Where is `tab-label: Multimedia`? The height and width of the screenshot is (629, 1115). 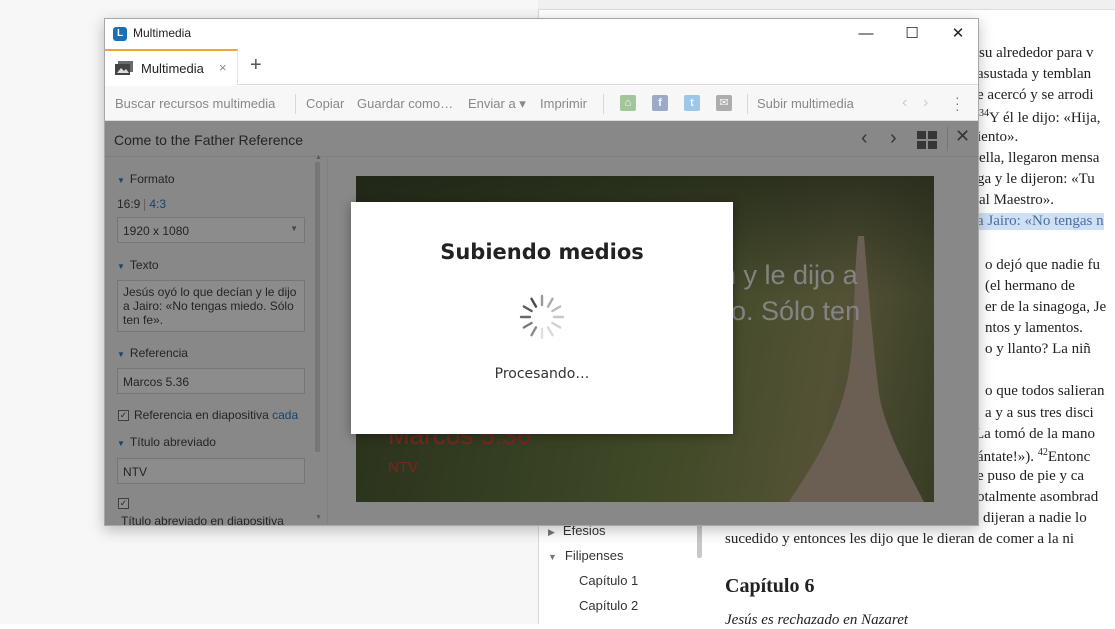
tab-label: Multimedia is located at coordinates (172, 68).